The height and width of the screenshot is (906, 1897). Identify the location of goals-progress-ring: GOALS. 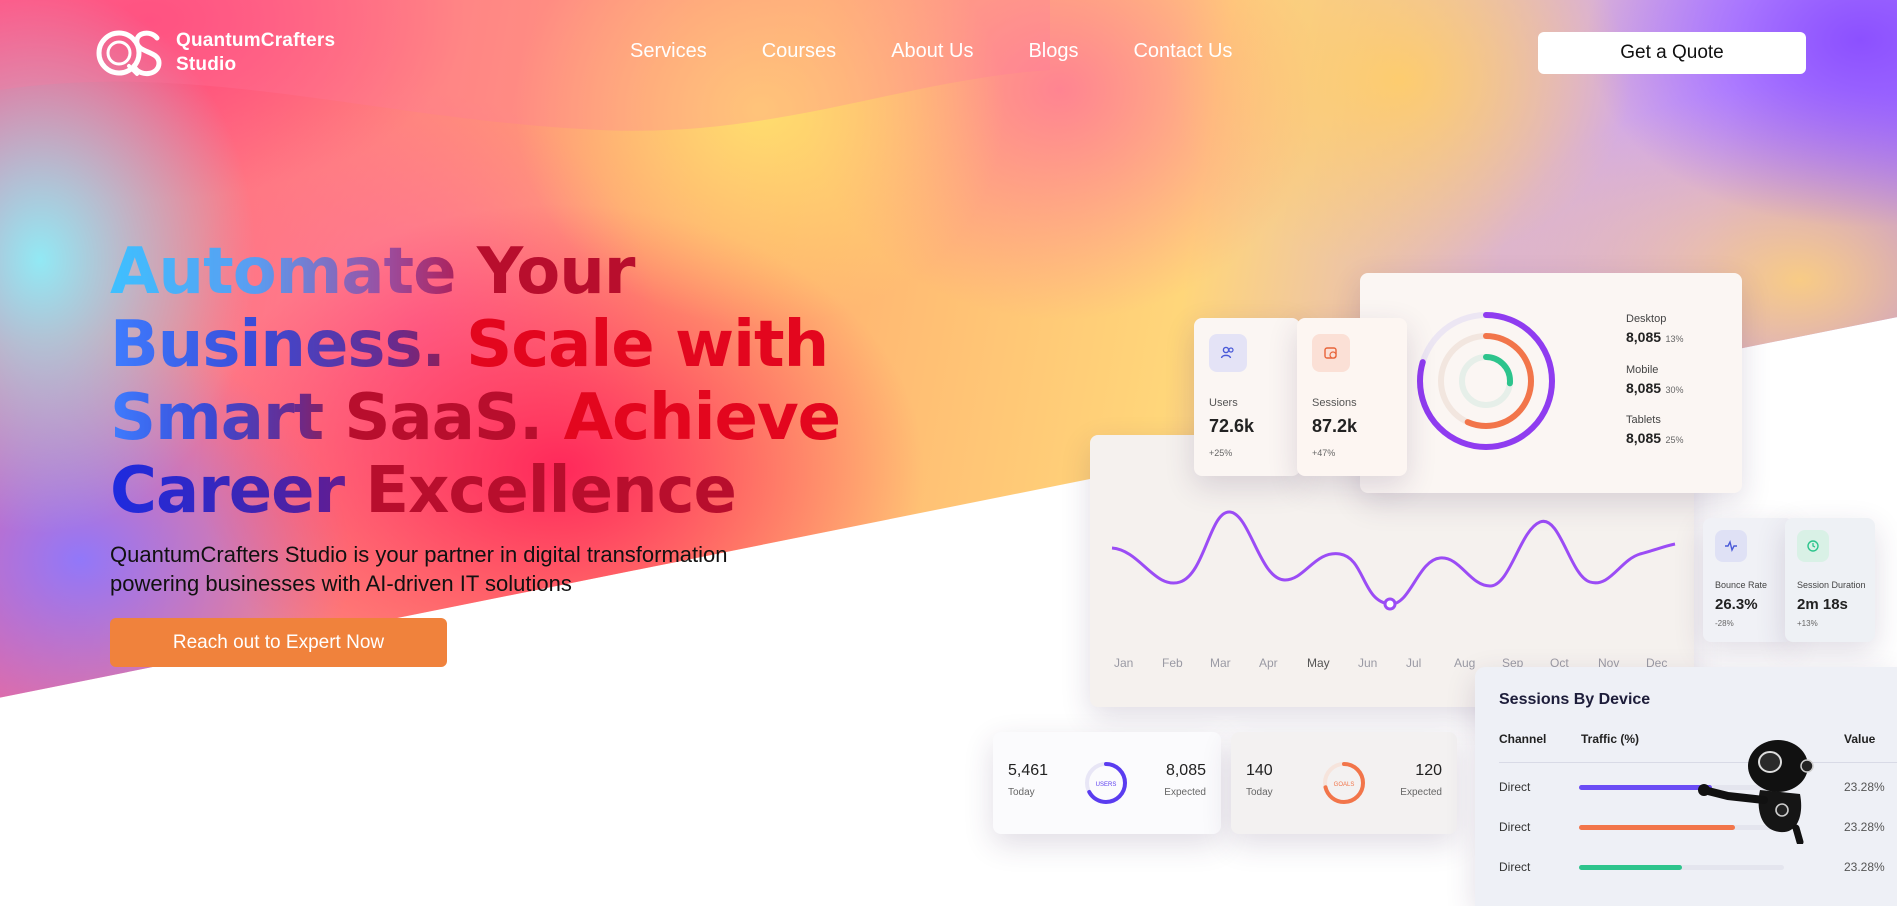
(1344, 783).